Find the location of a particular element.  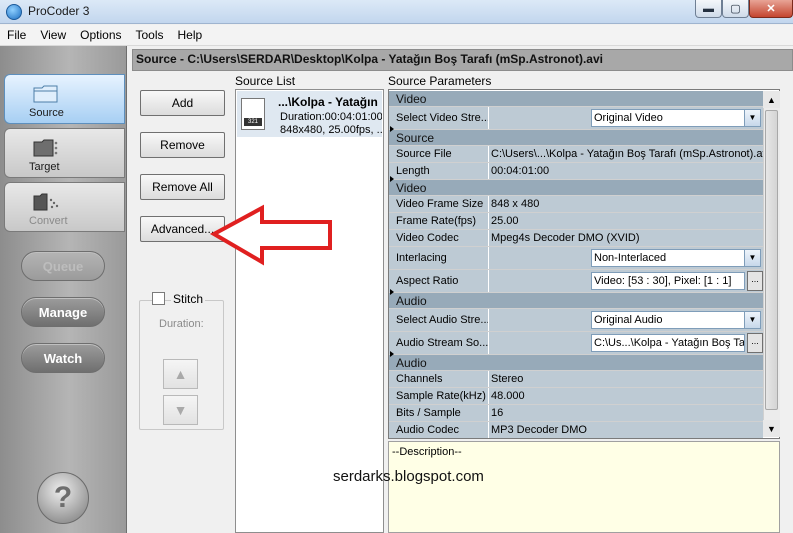

param-label: Channels is located at coordinates (439, 379).